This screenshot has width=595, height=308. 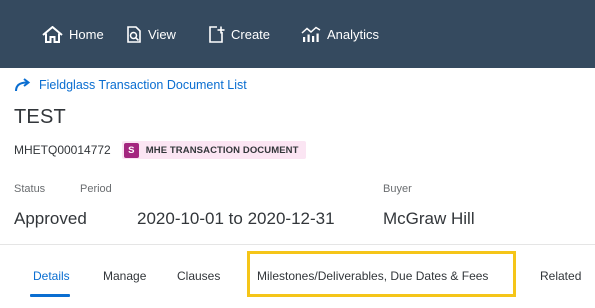 I want to click on tab-related: Related, so click(x=560, y=276).